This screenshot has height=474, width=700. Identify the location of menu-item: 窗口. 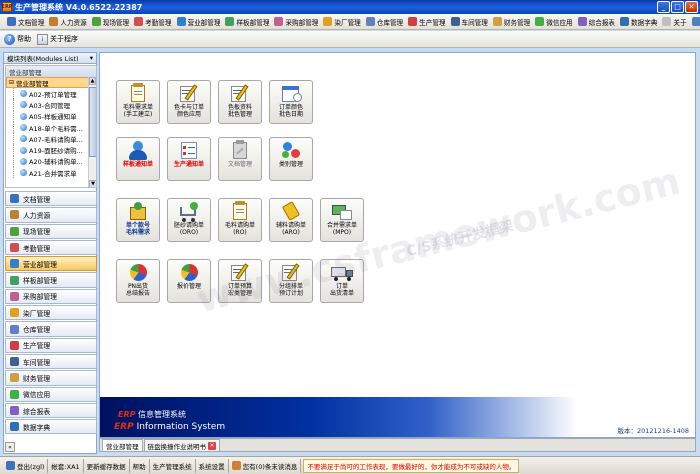
(694, 22).